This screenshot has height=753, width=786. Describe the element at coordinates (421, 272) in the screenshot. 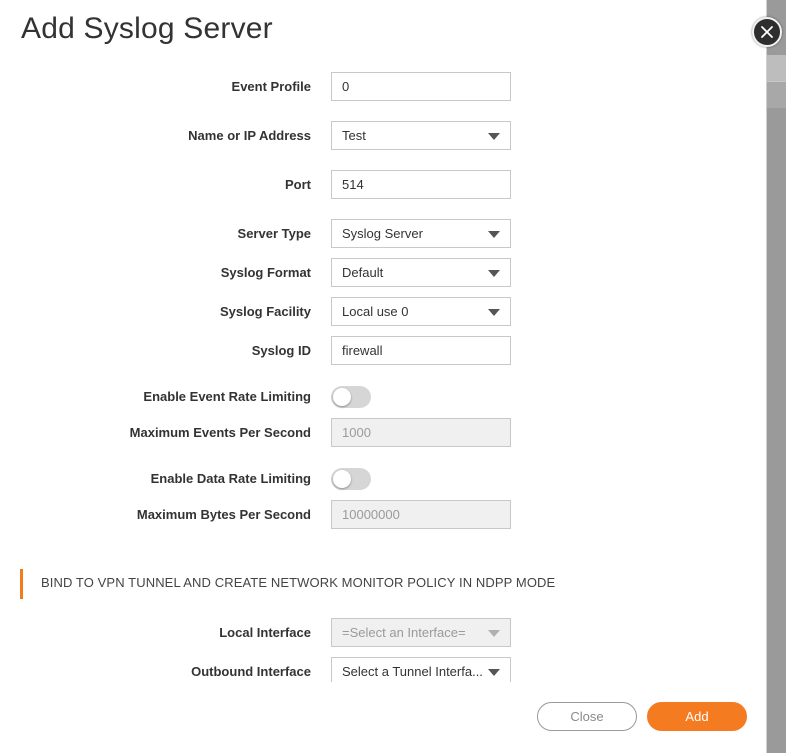

I see `syslog-format-select: Default` at that location.